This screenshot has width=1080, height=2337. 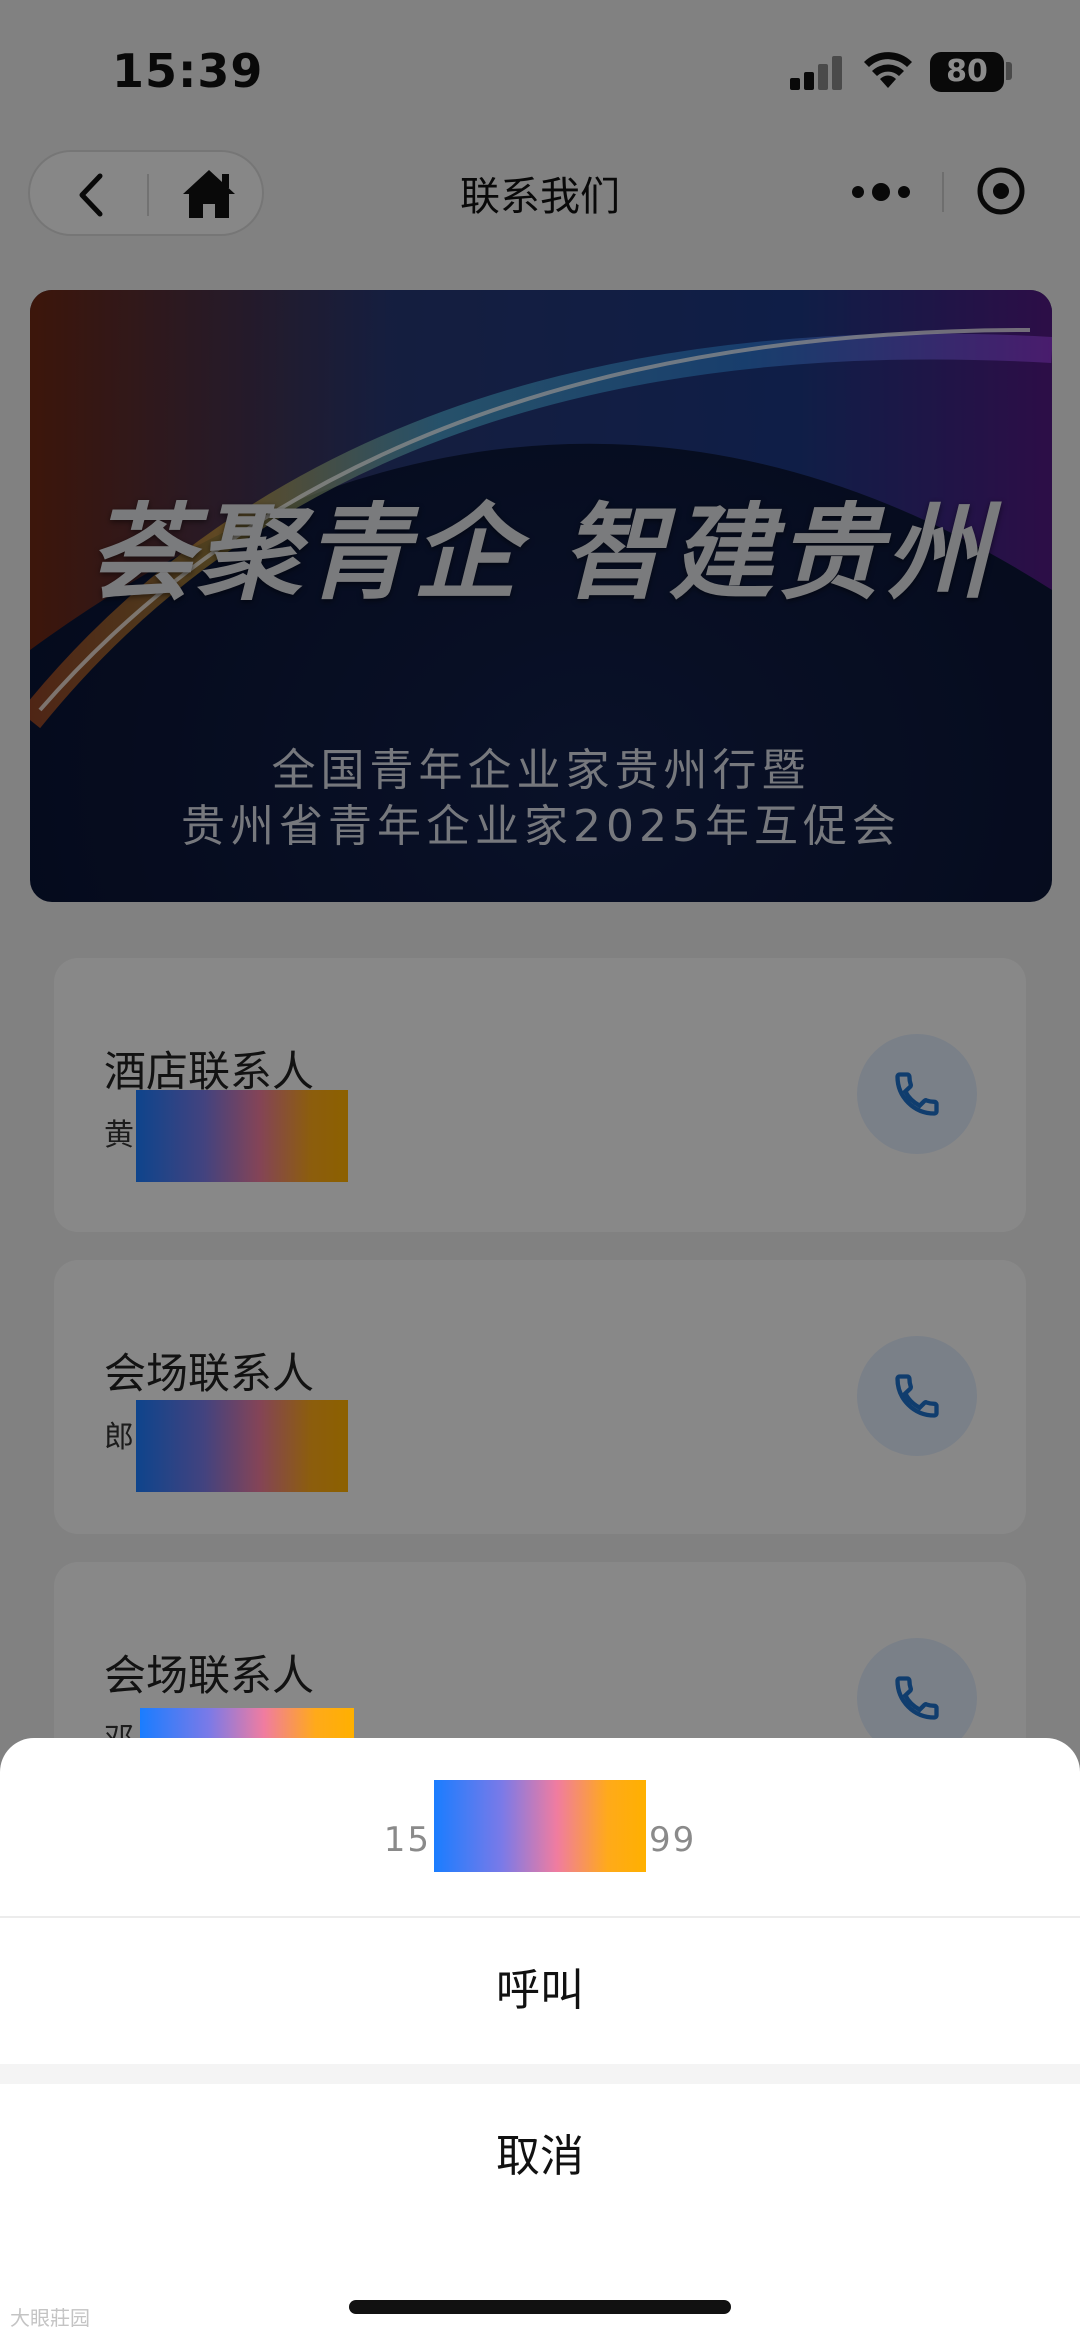 I want to click on home-indicator, so click(x=540, y=2307).